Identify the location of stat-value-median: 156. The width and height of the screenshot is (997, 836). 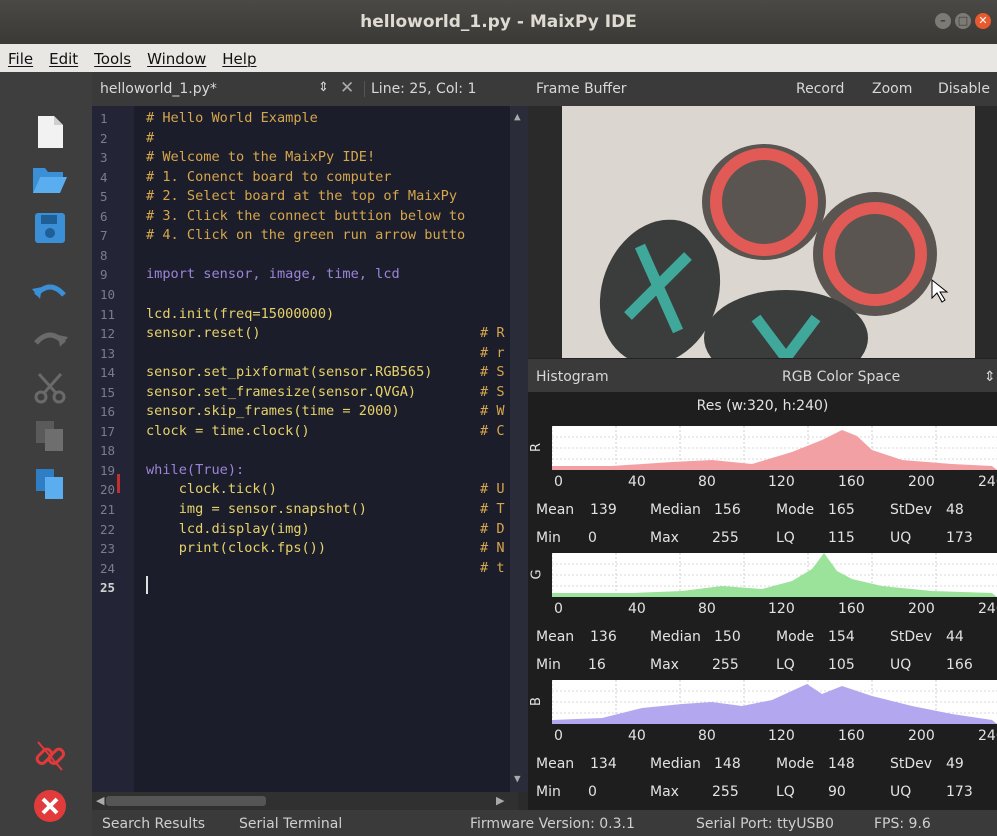
(727, 510).